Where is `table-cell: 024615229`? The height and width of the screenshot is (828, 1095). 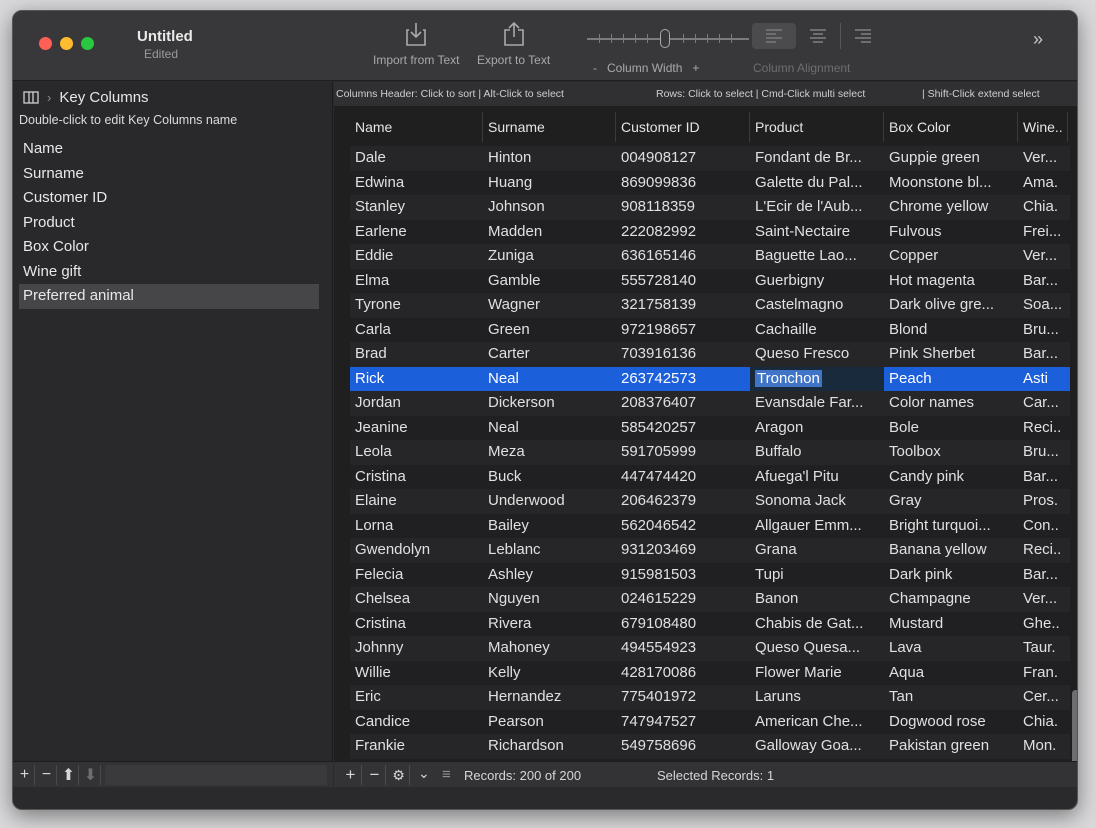 table-cell: 024615229 is located at coordinates (683, 599).